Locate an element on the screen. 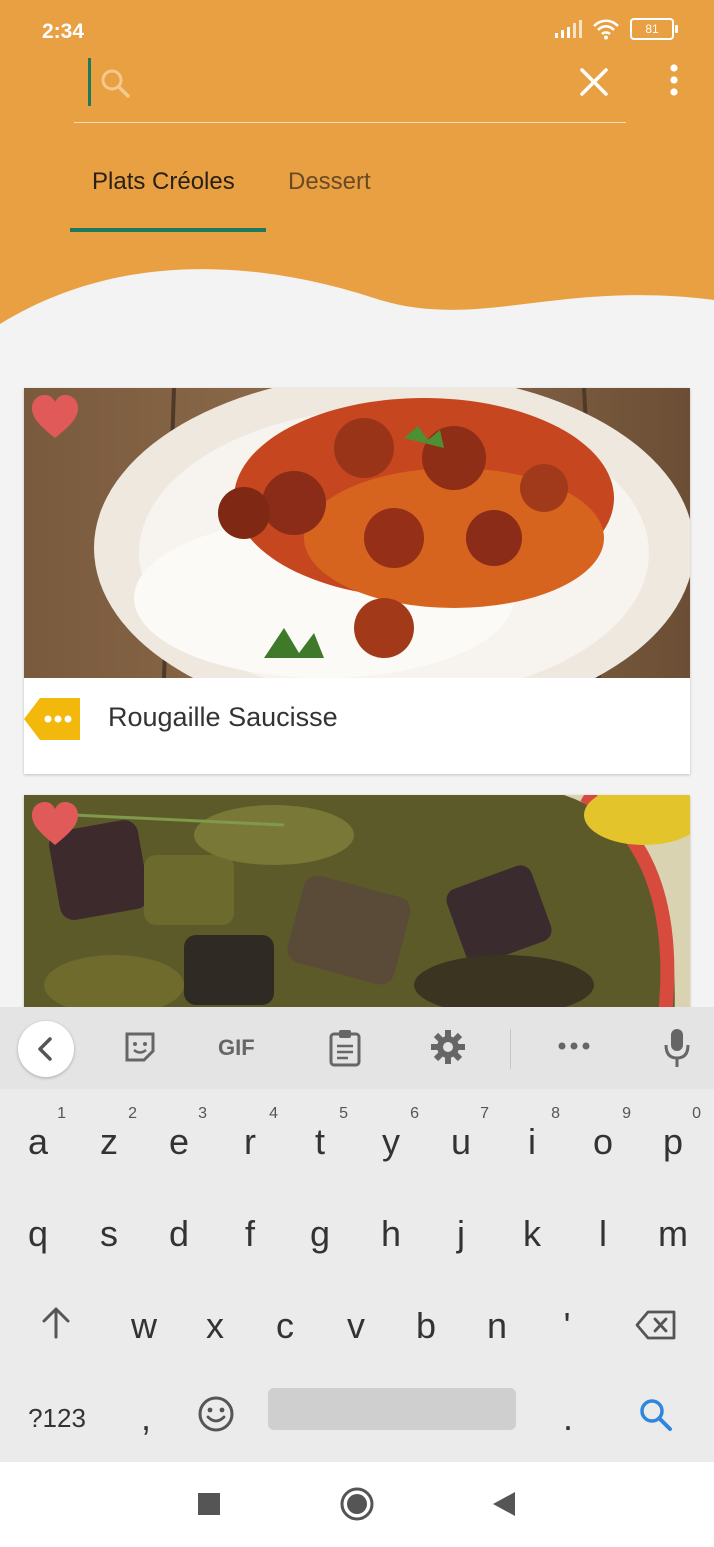 Image resolution: width=714 pixels, height=1547 pixels. key-m: m is located at coordinates (673, 1231).